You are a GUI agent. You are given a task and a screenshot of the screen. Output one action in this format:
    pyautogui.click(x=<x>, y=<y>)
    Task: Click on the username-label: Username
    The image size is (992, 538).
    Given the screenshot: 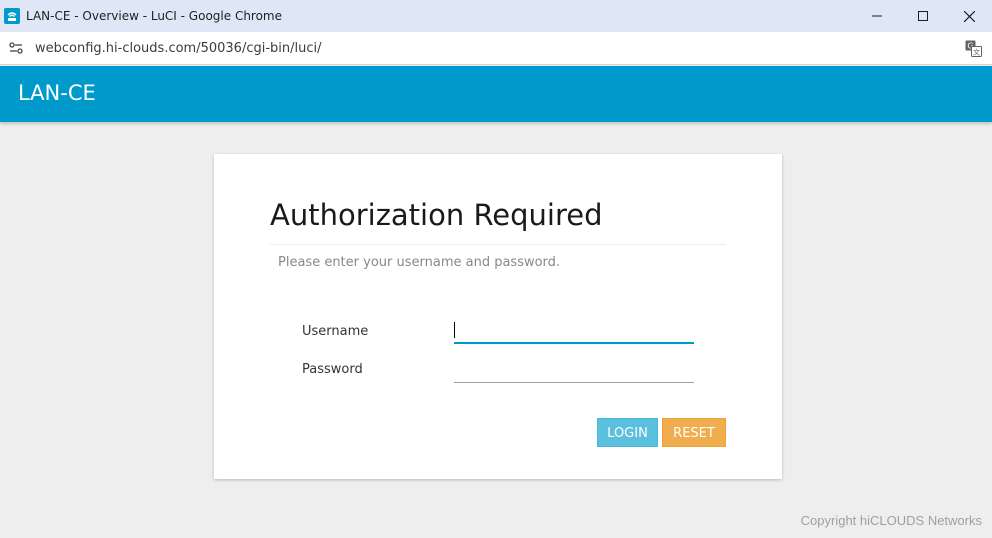 What is the action you would take?
    pyautogui.click(x=335, y=331)
    